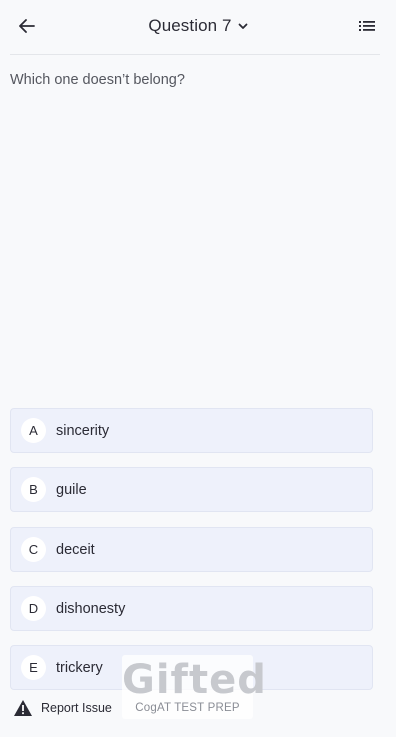  What do you see at coordinates (33, 489) in the screenshot?
I see `option-letter: B` at bounding box center [33, 489].